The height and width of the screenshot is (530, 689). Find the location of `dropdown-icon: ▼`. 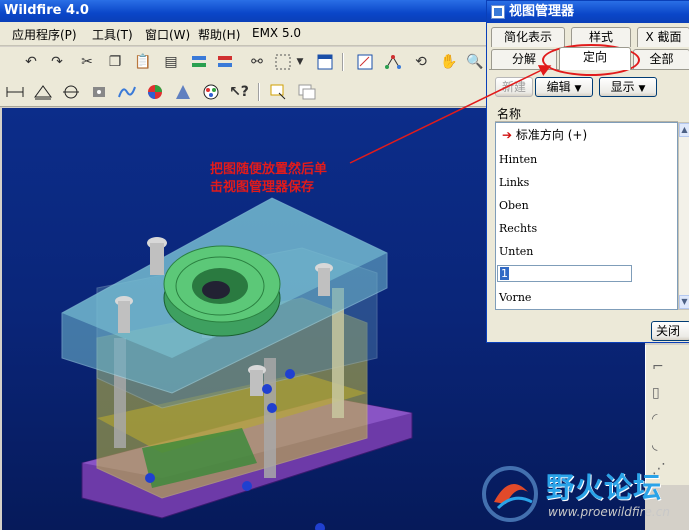

dropdown-icon: ▼ is located at coordinates (300, 62).